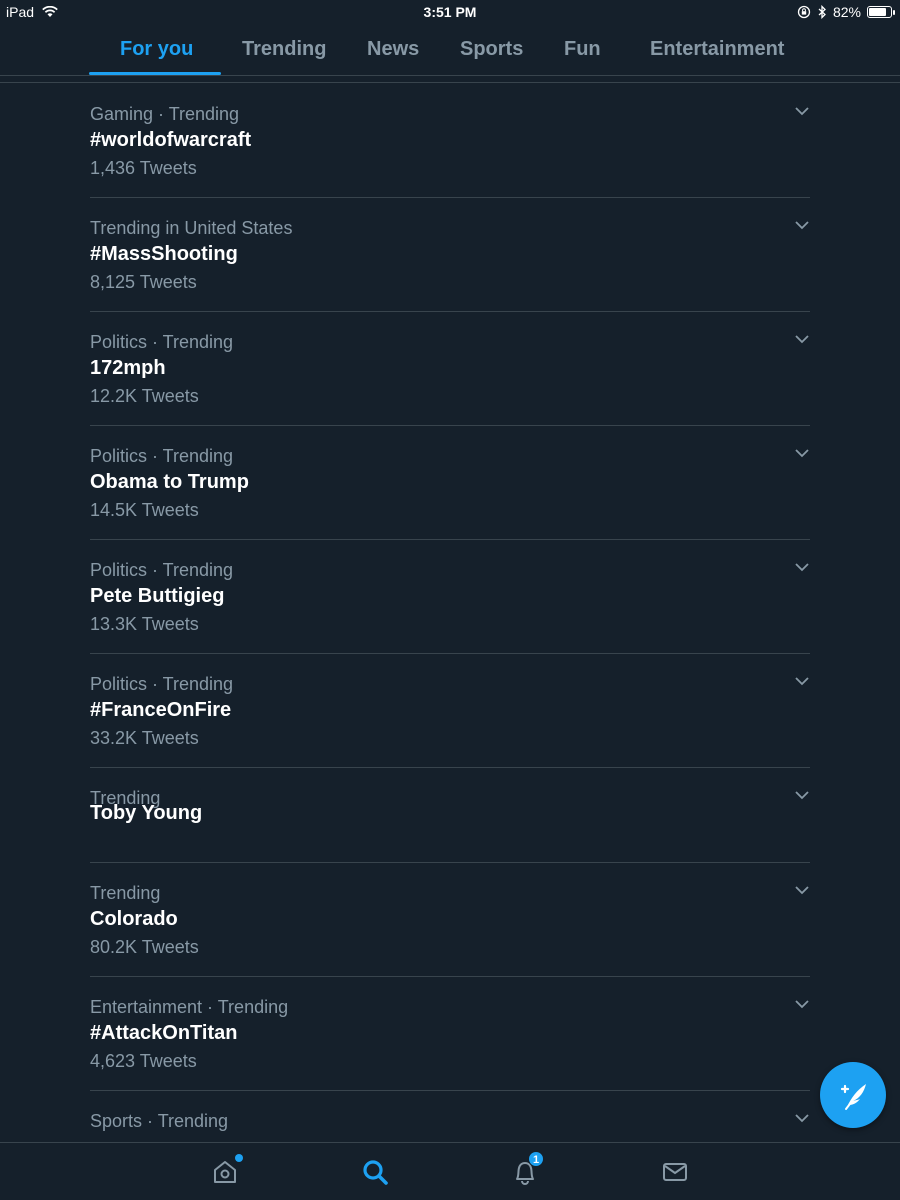  I want to click on status-bar: iPad 3:51 PM 82%, so click(450, 12).